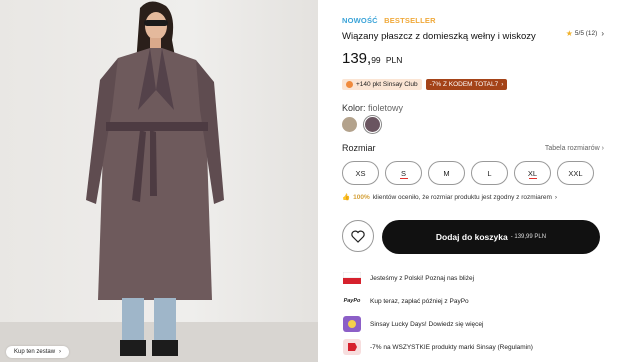 Image resolution: width=620 pixels, height=362 pixels. What do you see at coordinates (376, 60) in the screenshot?
I see `price-cents: 99` at bounding box center [376, 60].